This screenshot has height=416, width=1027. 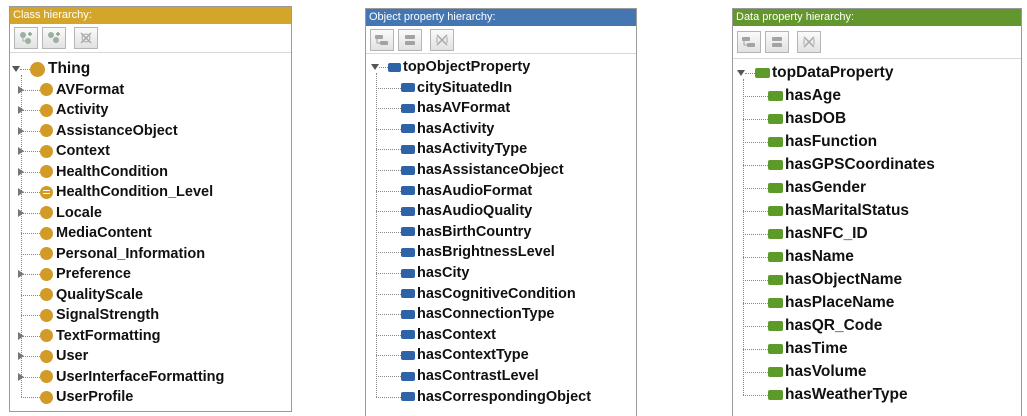 I want to click on data-property-item: hasGender, so click(x=817, y=188).